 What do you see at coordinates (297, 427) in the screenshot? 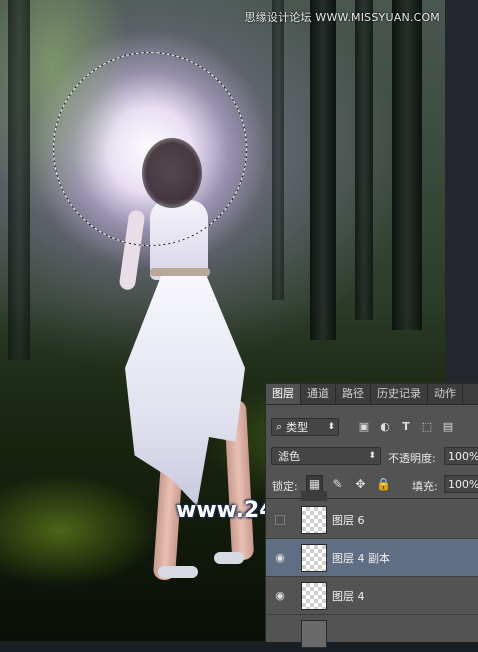
I see `filter-kind-label: 类型` at bounding box center [297, 427].